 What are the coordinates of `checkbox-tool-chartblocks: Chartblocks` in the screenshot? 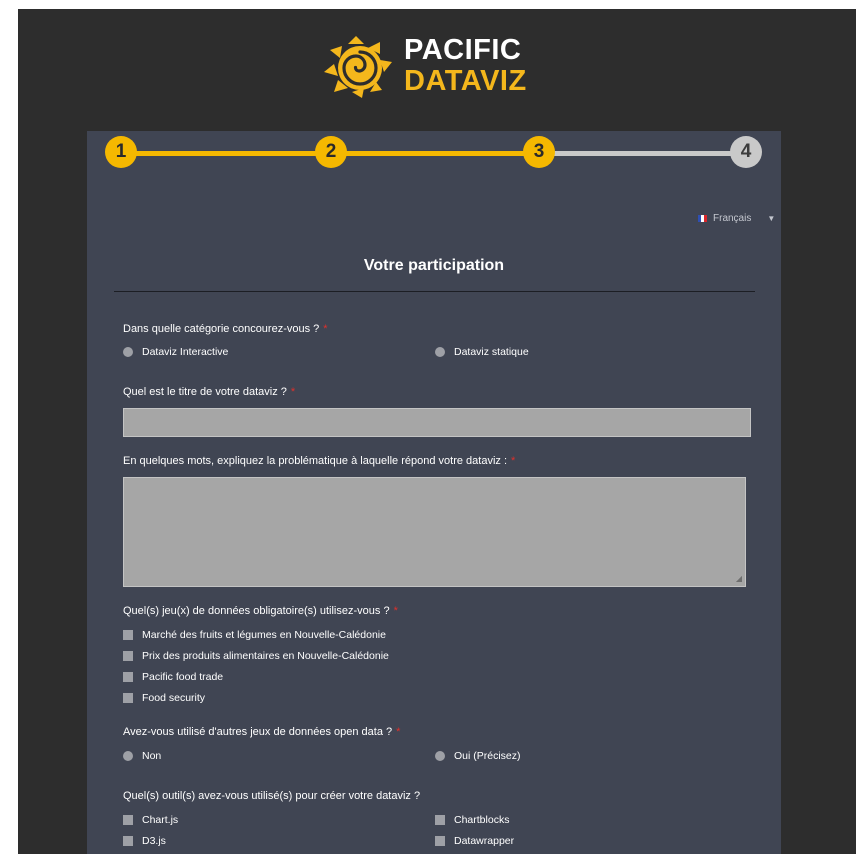 It's located at (472, 820).